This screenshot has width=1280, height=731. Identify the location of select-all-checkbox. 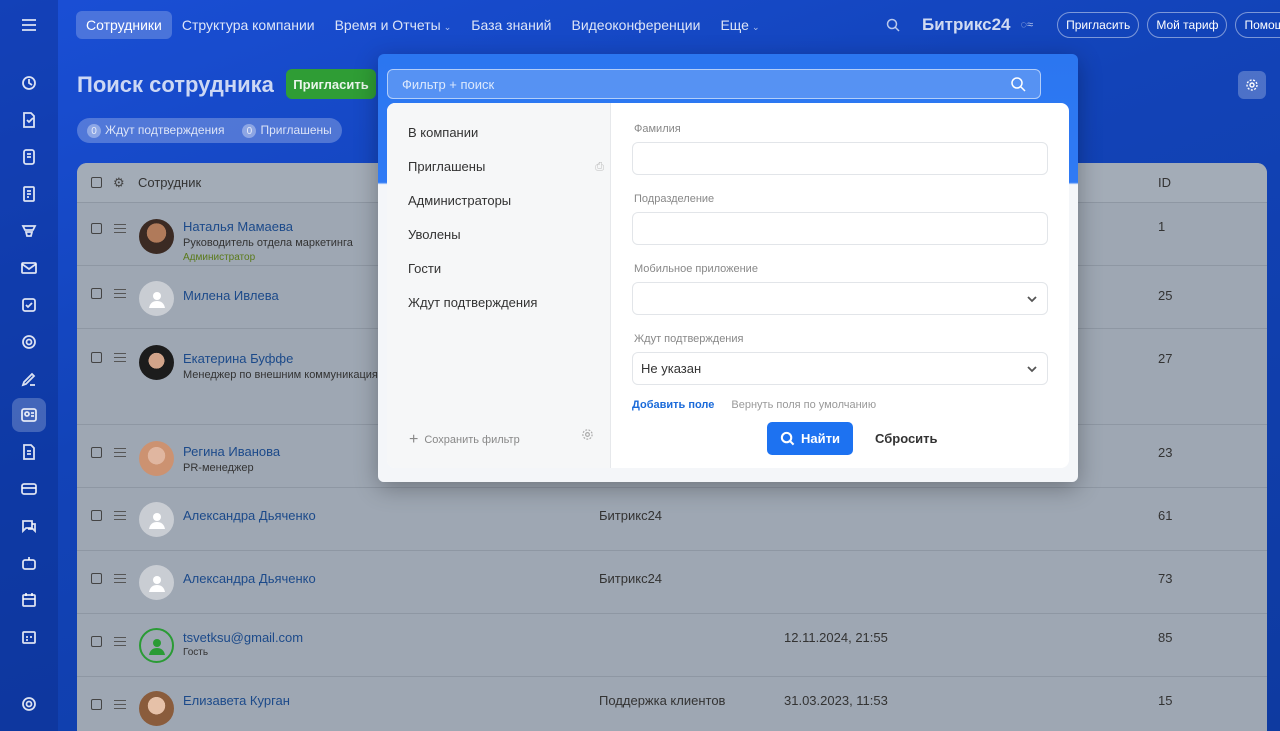
(96, 182).